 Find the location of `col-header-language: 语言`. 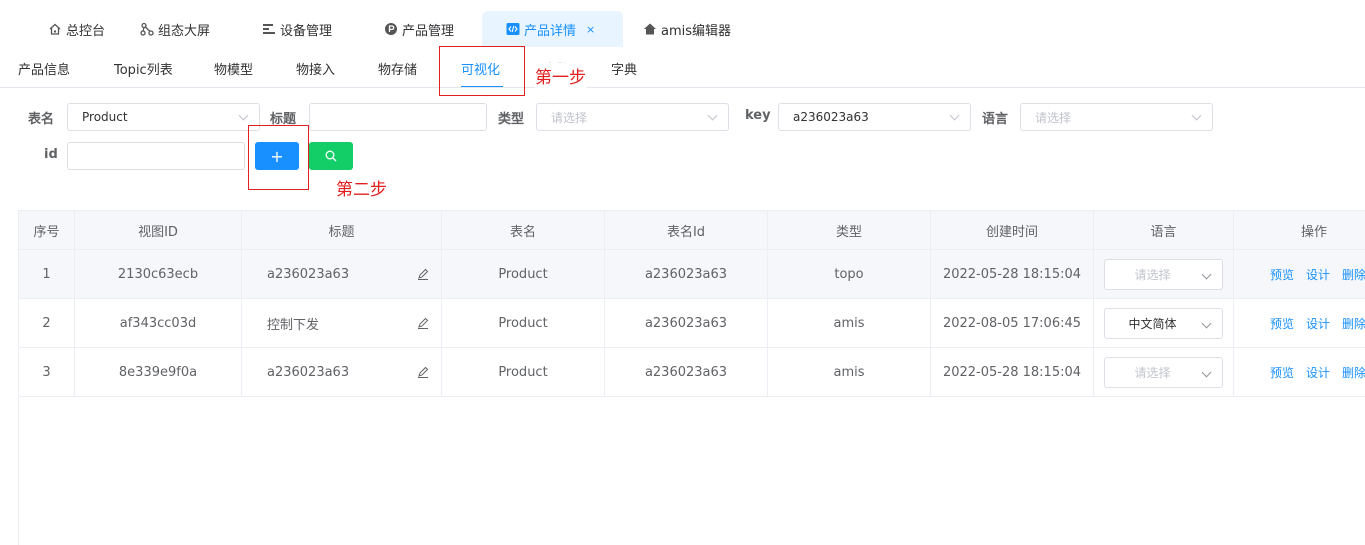

col-header-language: 语言 is located at coordinates (1164, 230).